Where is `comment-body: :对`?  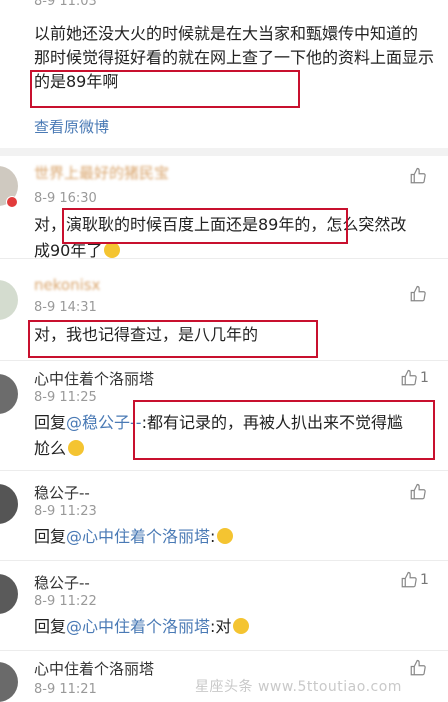 comment-body: :对 is located at coordinates (221, 626).